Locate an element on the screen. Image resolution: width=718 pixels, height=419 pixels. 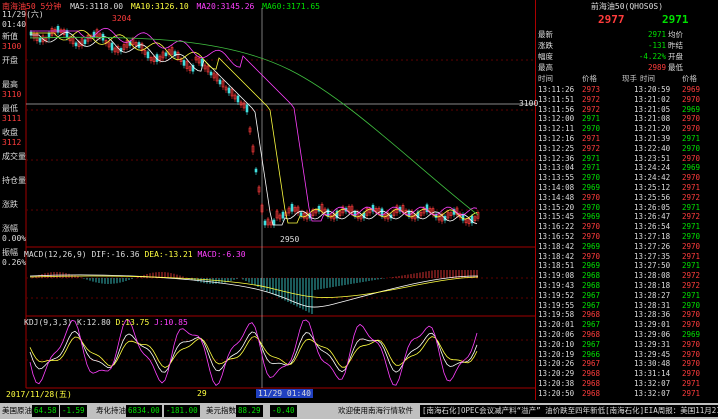
tick-row: 13:14:48 2970 13:25:56 2972 is located at coordinates (627, 198).